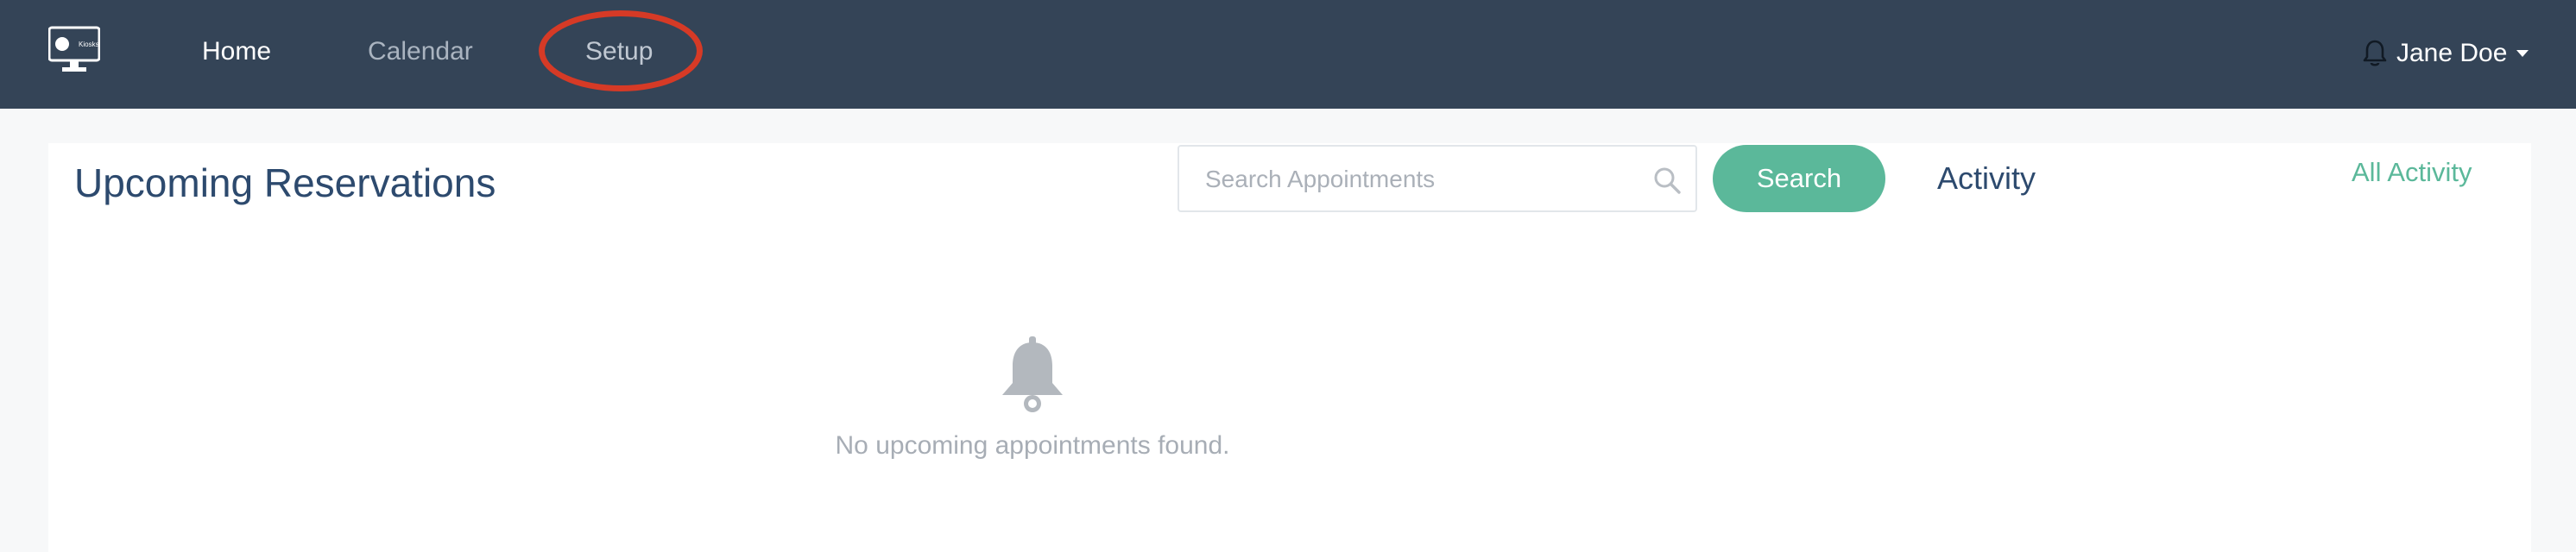 This screenshot has width=2576, height=552. What do you see at coordinates (1667, 181) in the screenshot?
I see `search-icon` at bounding box center [1667, 181].